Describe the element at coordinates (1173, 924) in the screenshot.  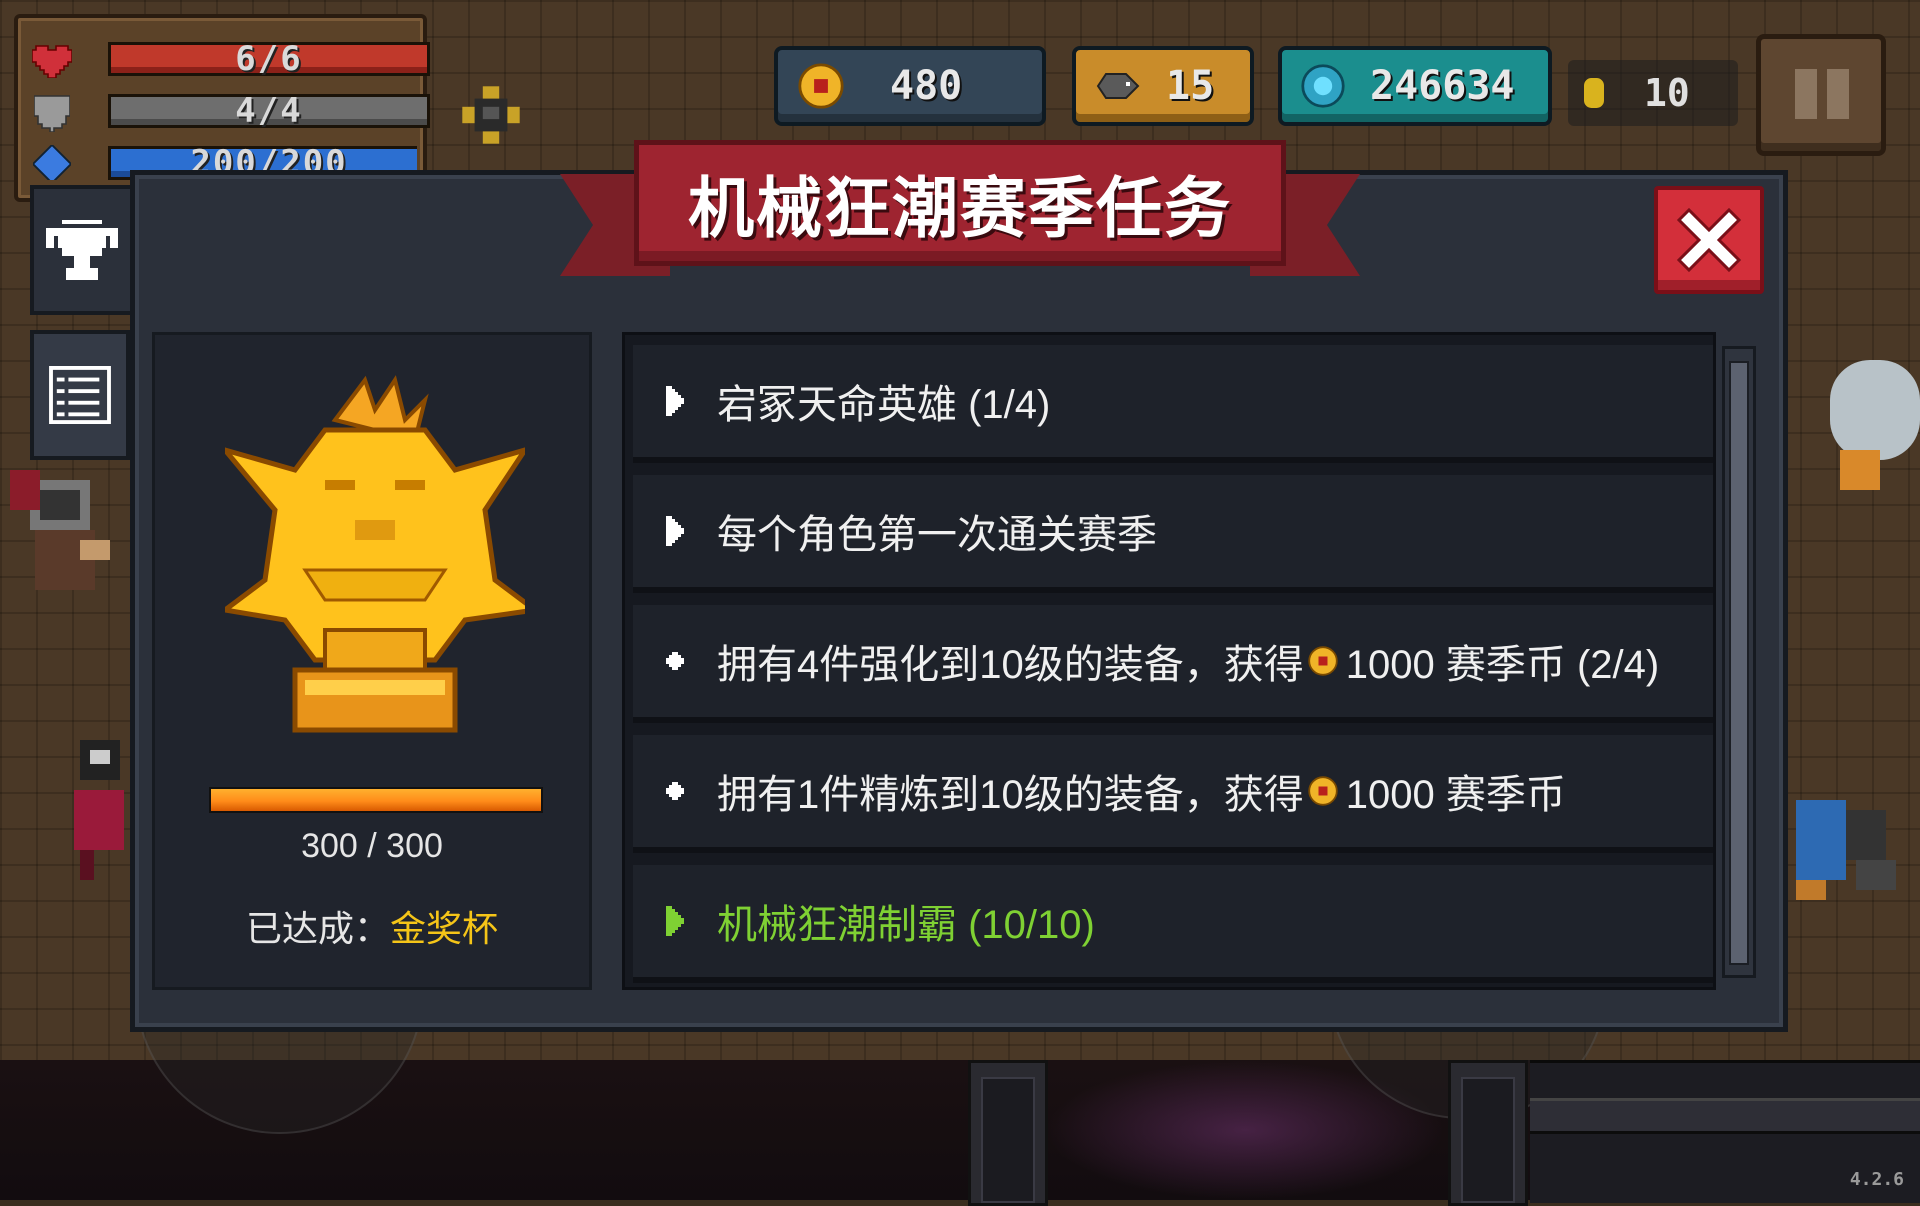
I see `list-item: 机械狂潮制霸 (10/10)` at that location.